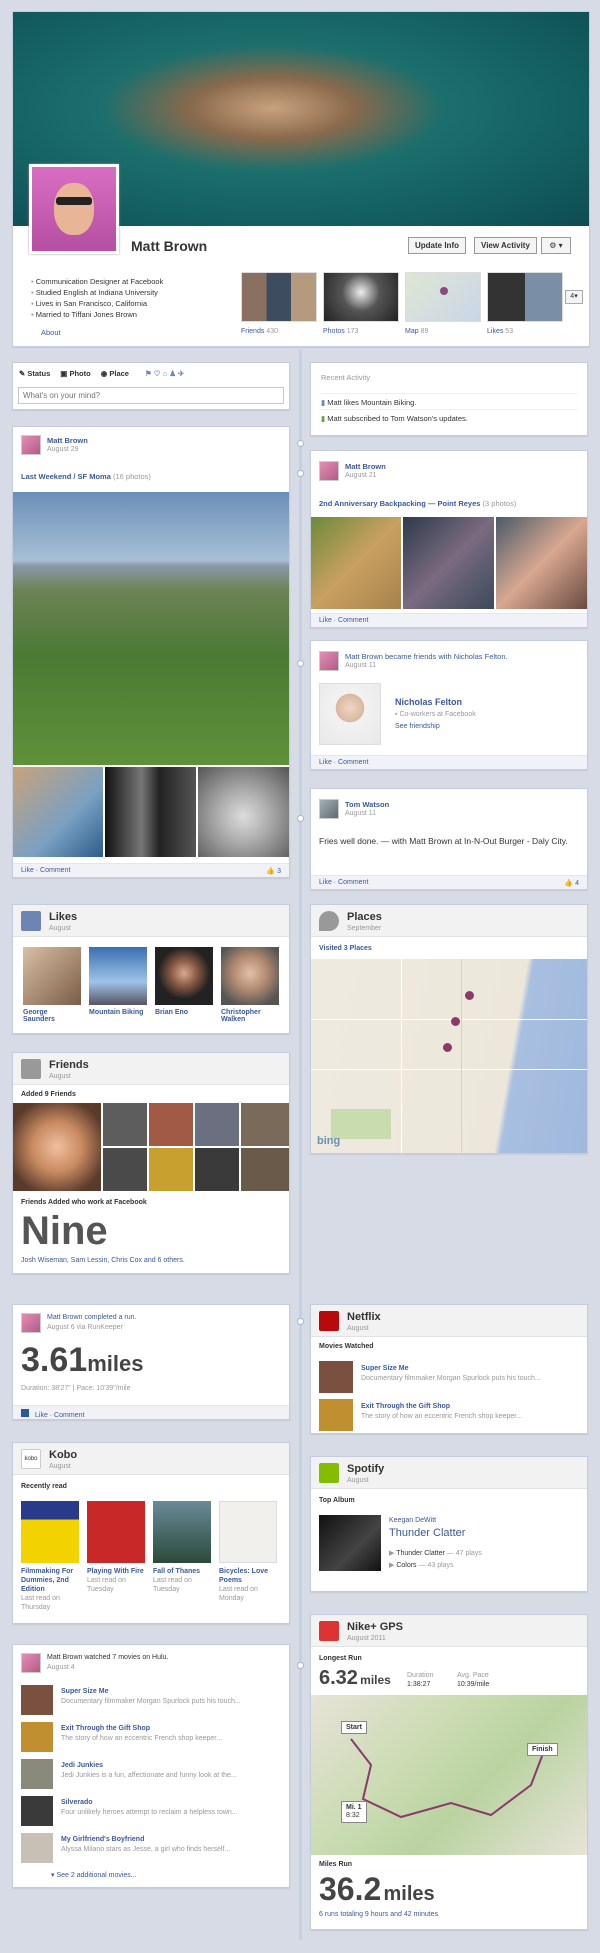 The height and width of the screenshot is (1953, 600). I want to click on like-name: Mountain Biking, so click(118, 1012).